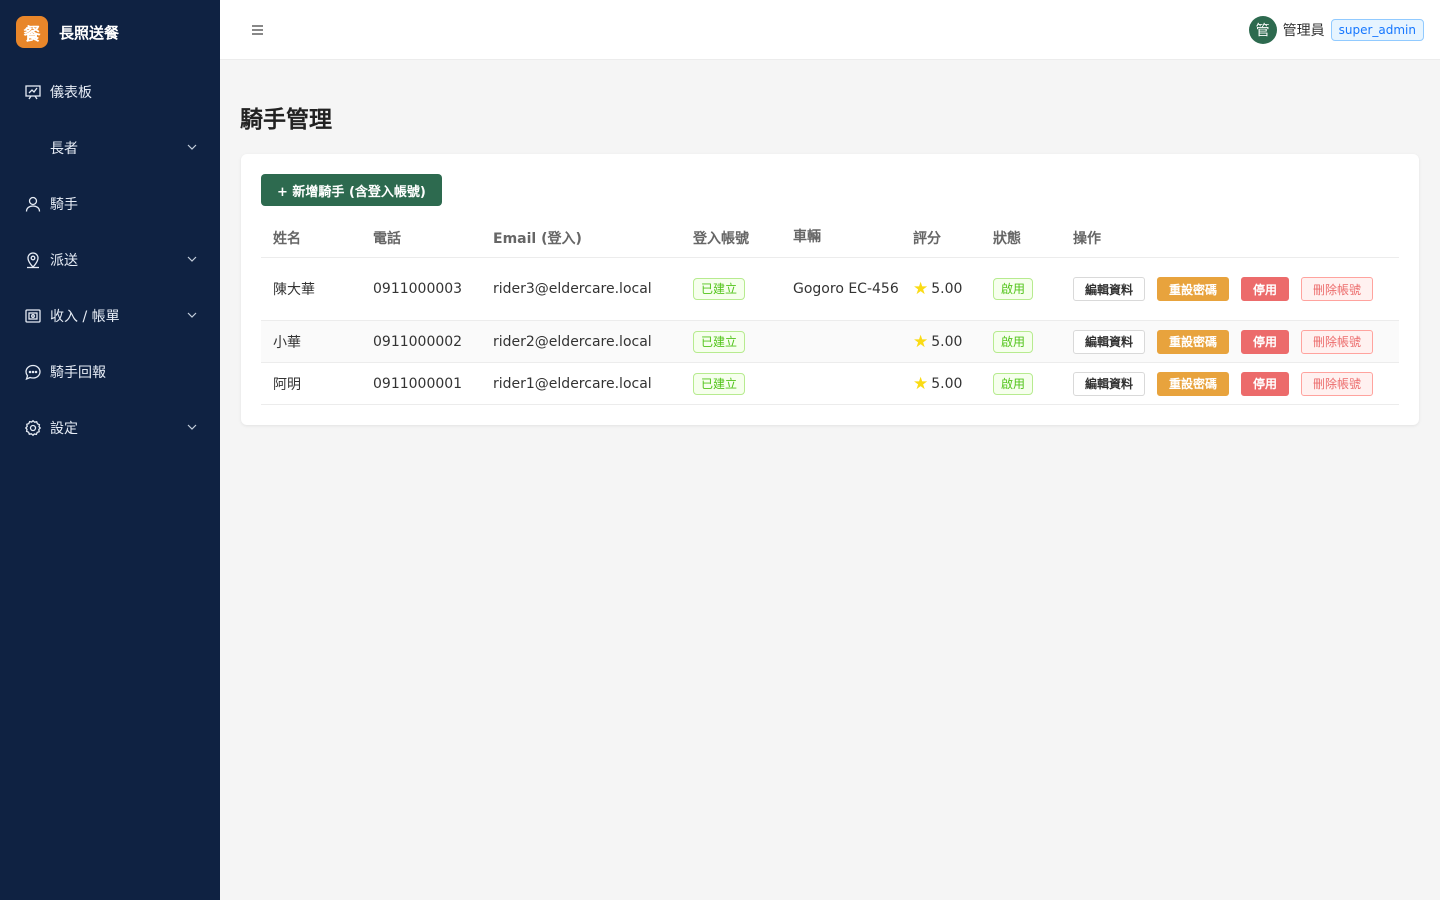 Image resolution: width=1440 pixels, height=900 pixels. Describe the element at coordinates (64, 429) in the screenshot. I see `sidebar-item-label: 設定` at that location.